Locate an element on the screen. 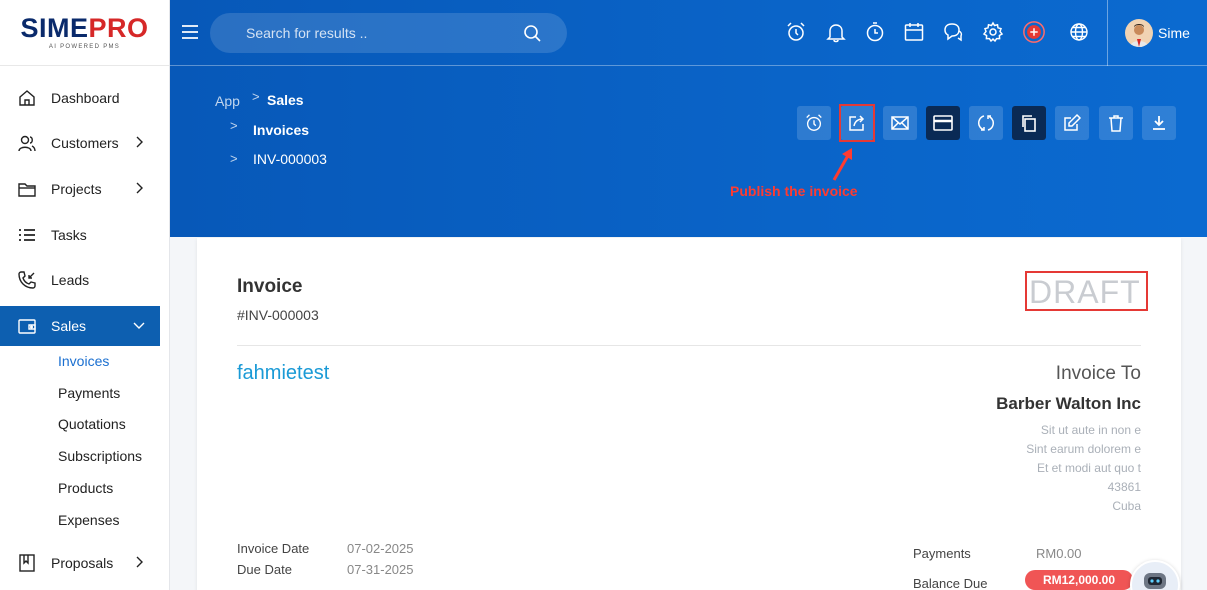 This screenshot has height=590, width=1207. invoice-number: #INV-000003 is located at coordinates (278, 315).